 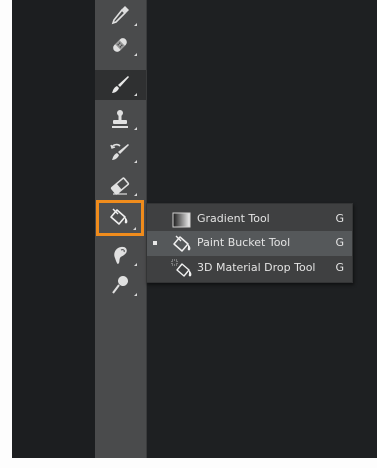 What do you see at coordinates (244, 242) in the screenshot?
I see `flyout-item-label: Paint Bucket Tool` at bounding box center [244, 242].